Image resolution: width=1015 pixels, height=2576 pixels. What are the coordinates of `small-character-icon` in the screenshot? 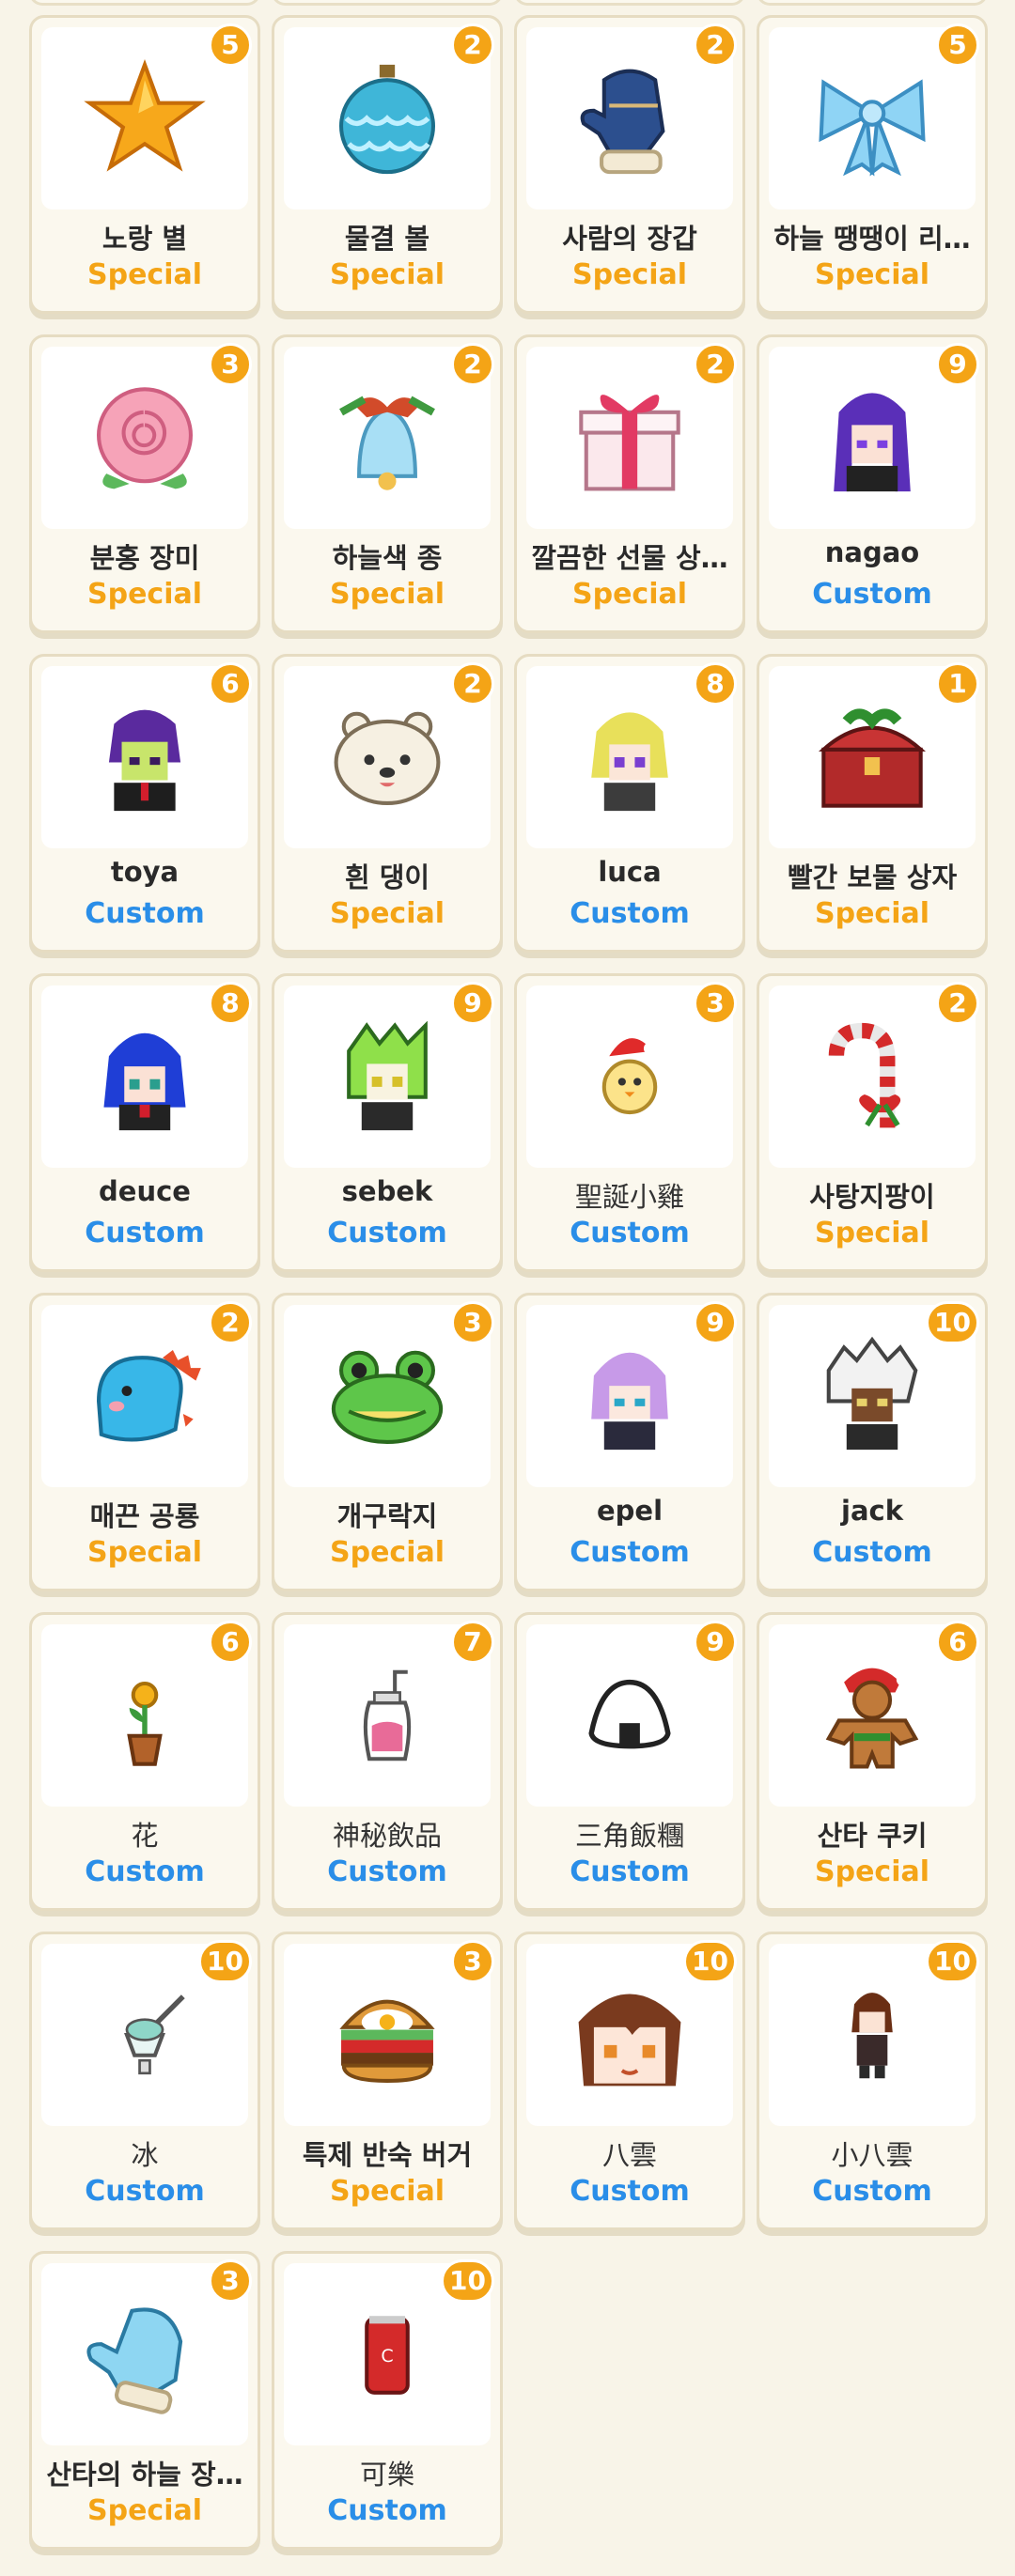 It's located at (872, 2036).